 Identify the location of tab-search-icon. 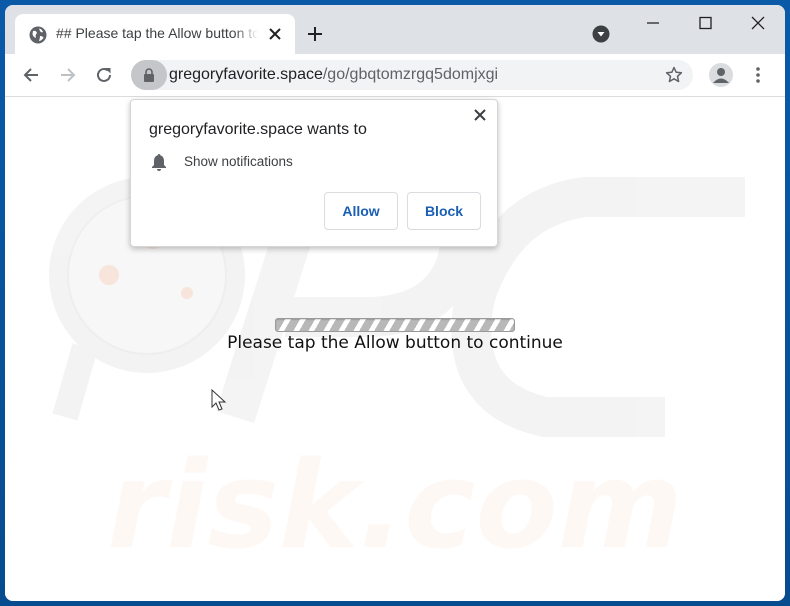
(601, 34).